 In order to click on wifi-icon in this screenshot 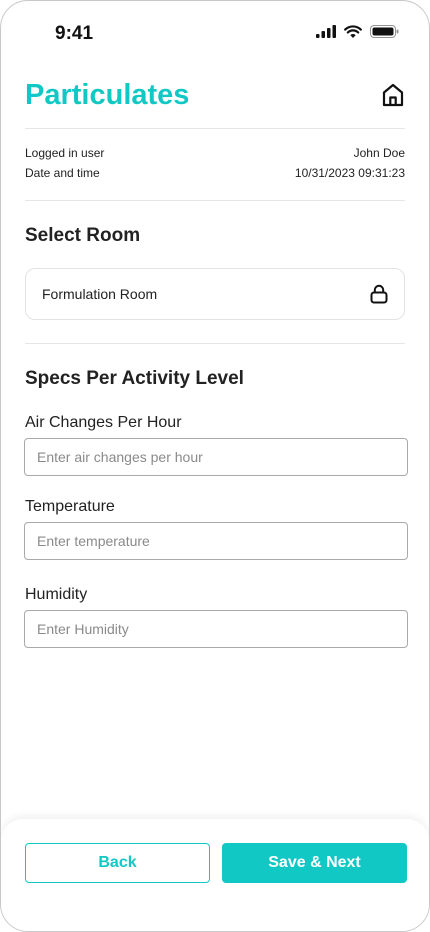, I will do `click(353, 31)`.